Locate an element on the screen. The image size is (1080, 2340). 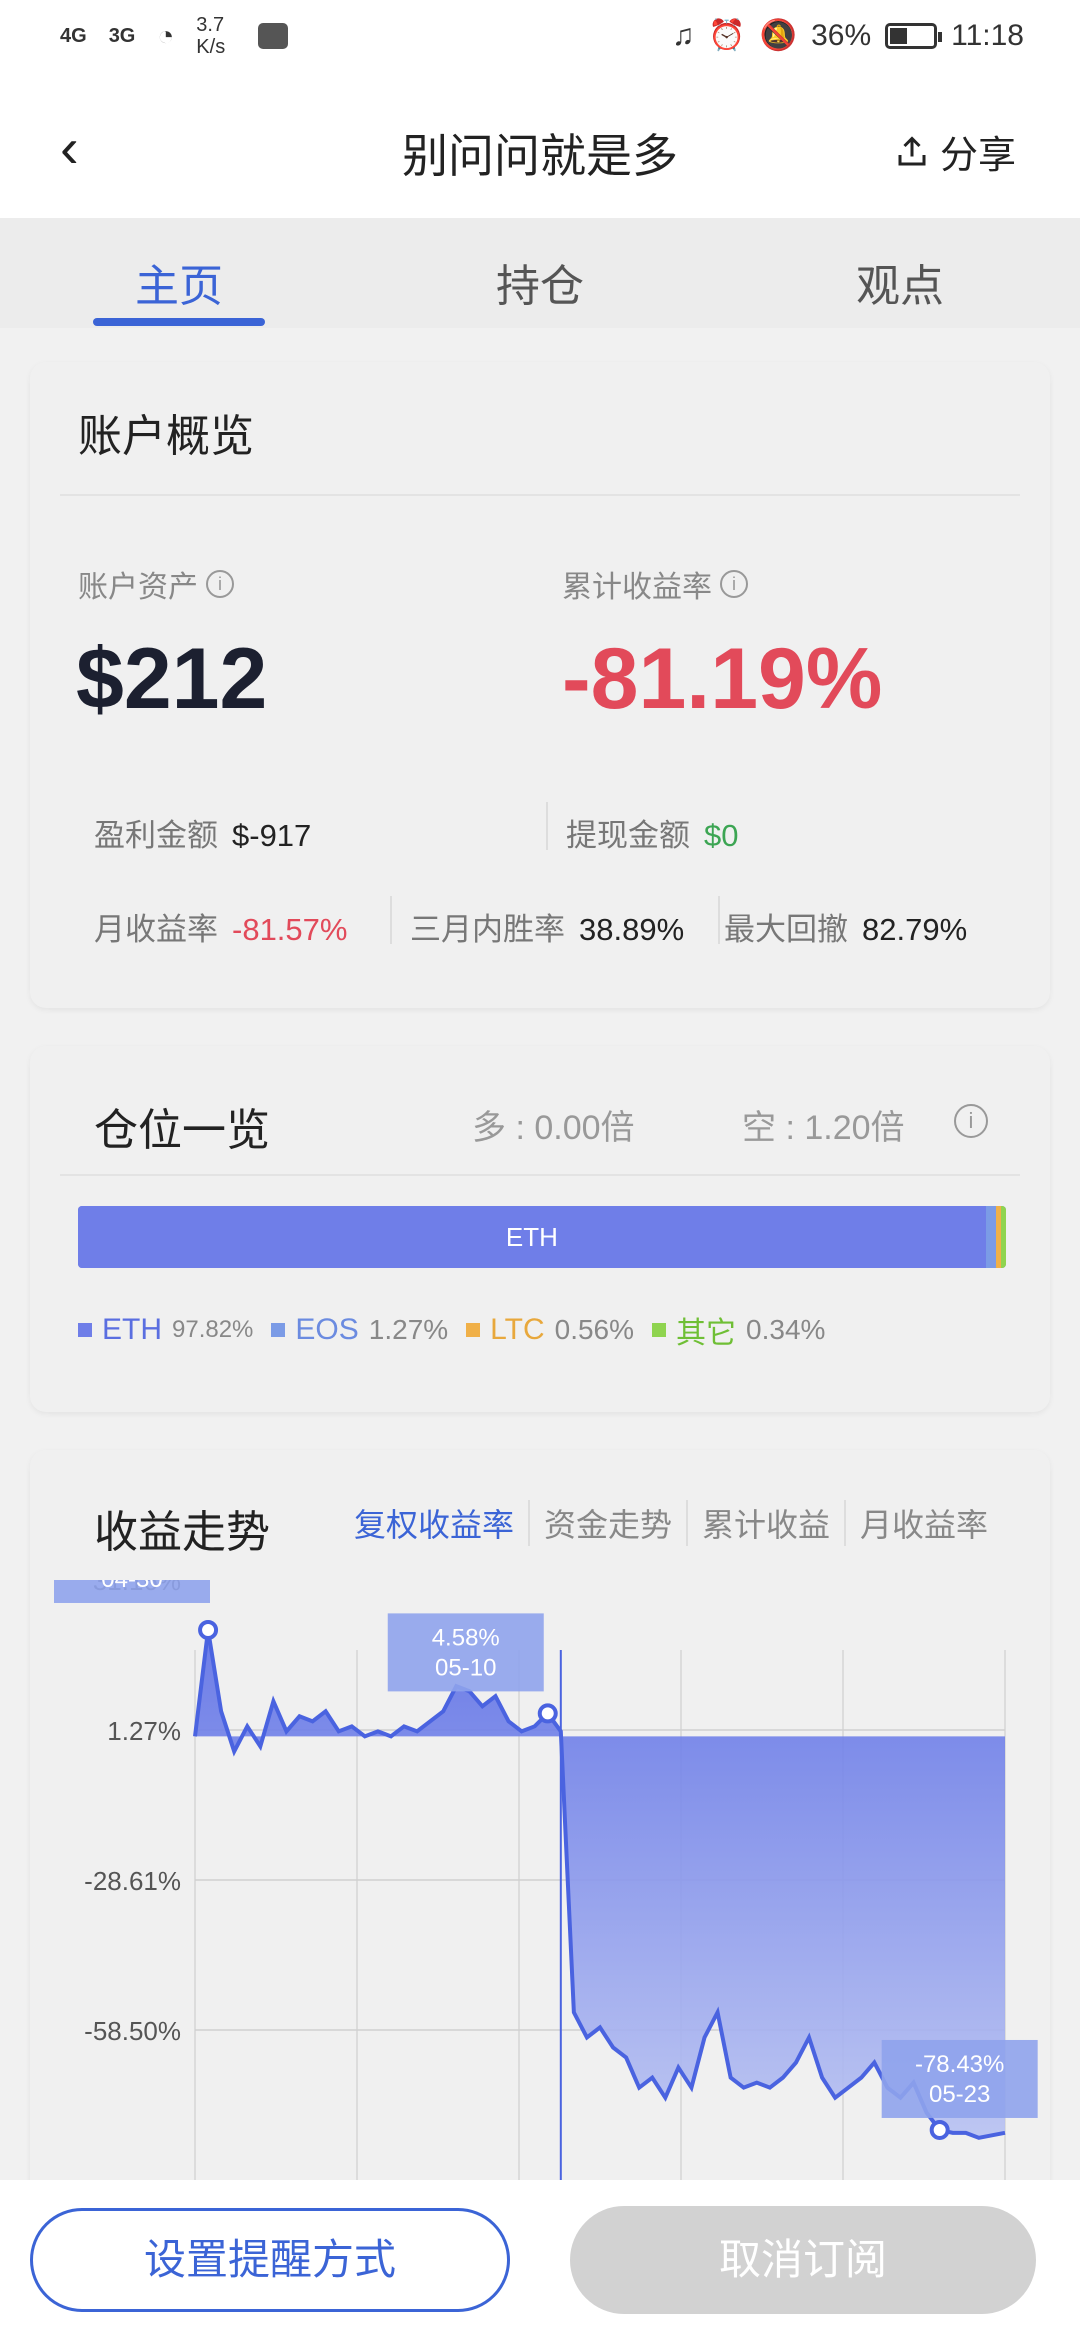
position-bar-eos is located at coordinates (990, 1237).